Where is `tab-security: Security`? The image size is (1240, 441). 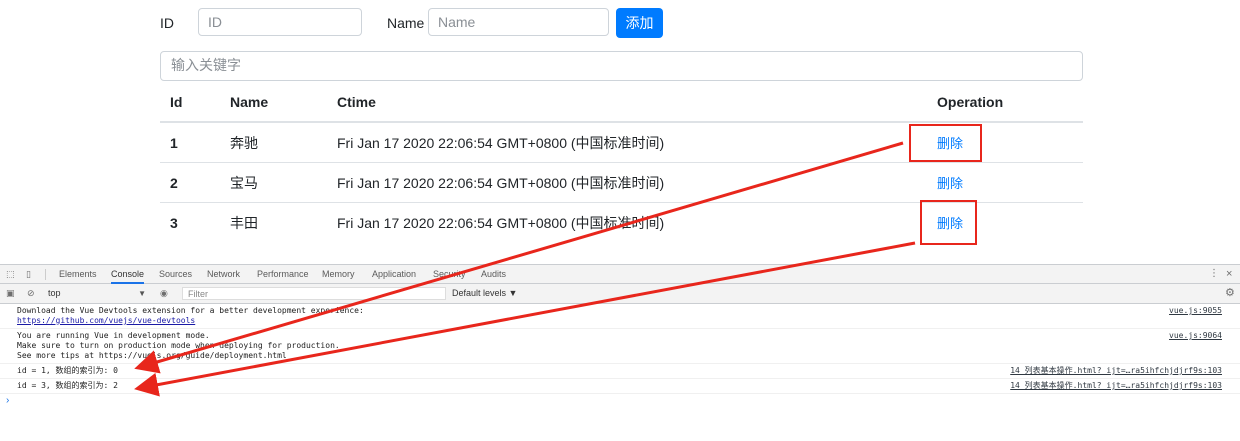 tab-security: Security is located at coordinates (449, 274).